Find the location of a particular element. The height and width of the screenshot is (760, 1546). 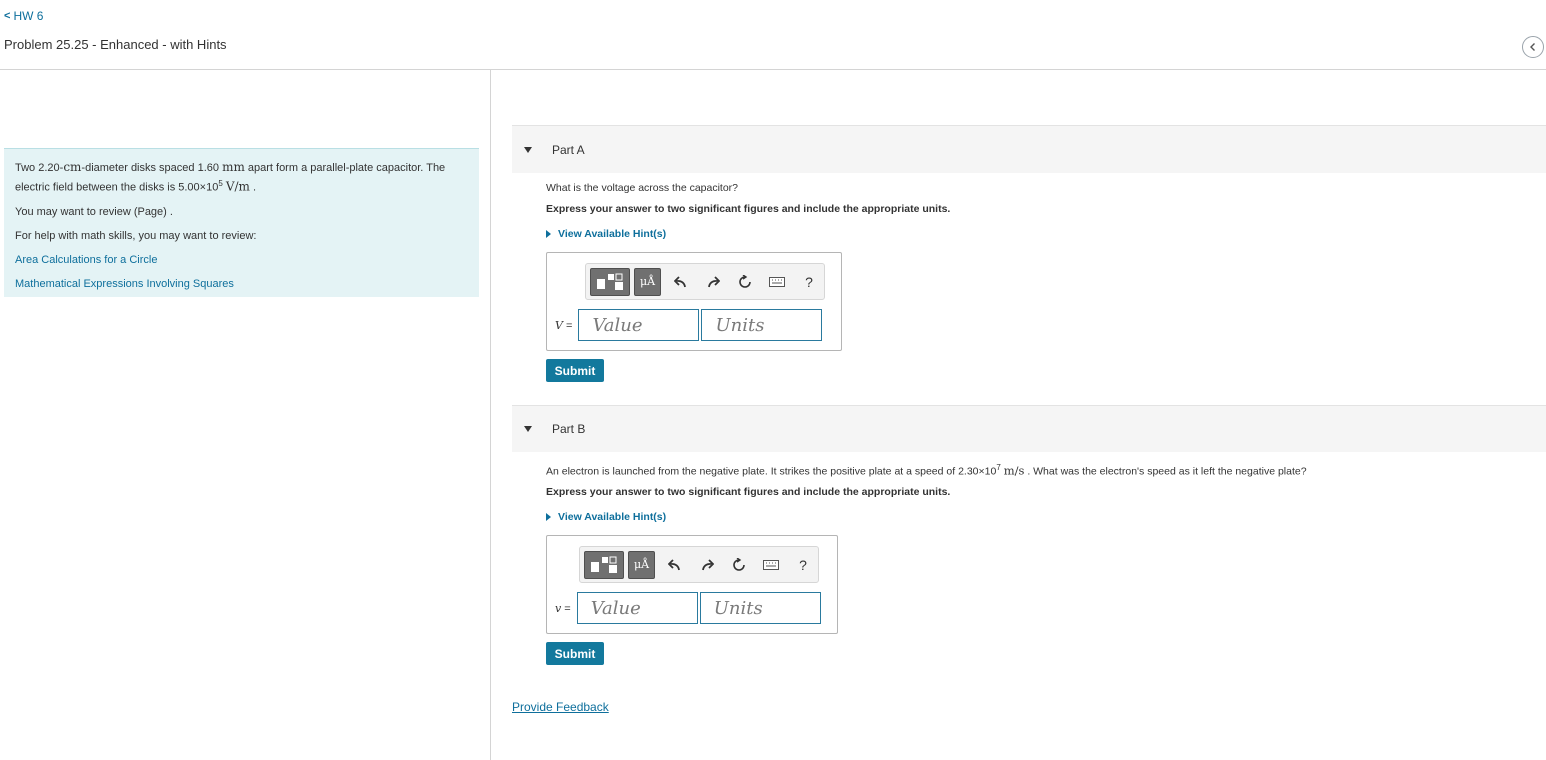

part-b-units-input: Units is located at coordinates (760, 608).